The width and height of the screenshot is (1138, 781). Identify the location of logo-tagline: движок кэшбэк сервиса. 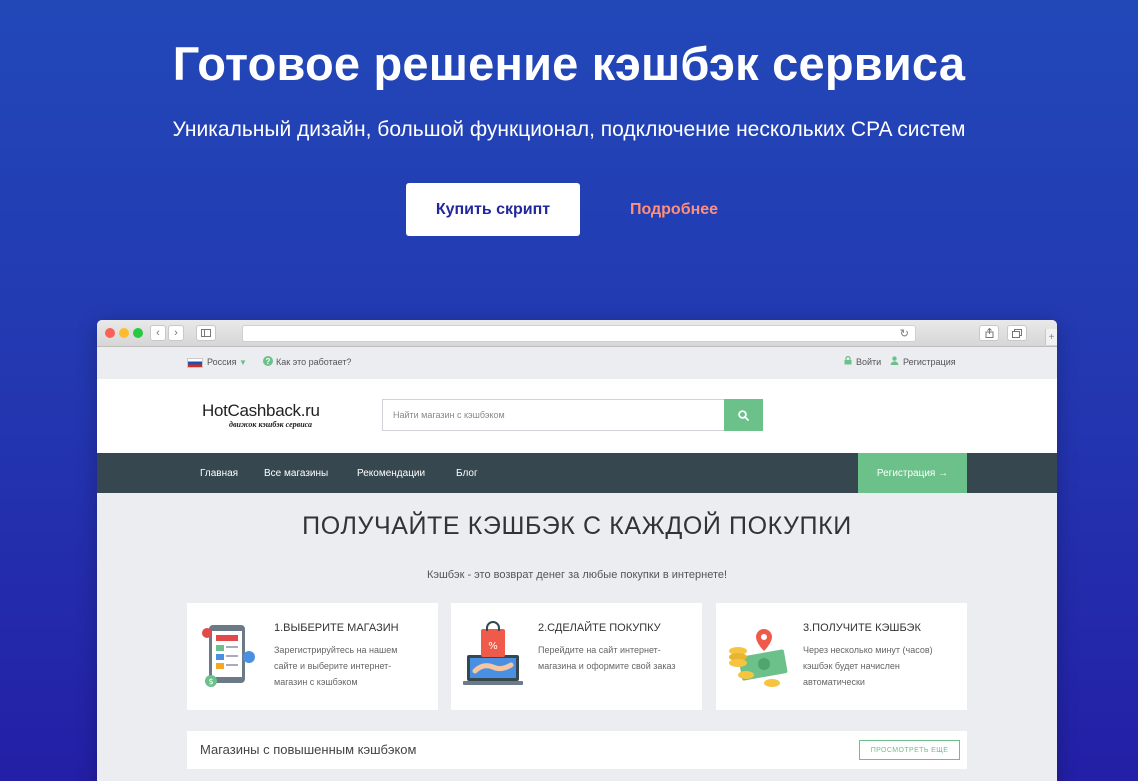
(271, 424).